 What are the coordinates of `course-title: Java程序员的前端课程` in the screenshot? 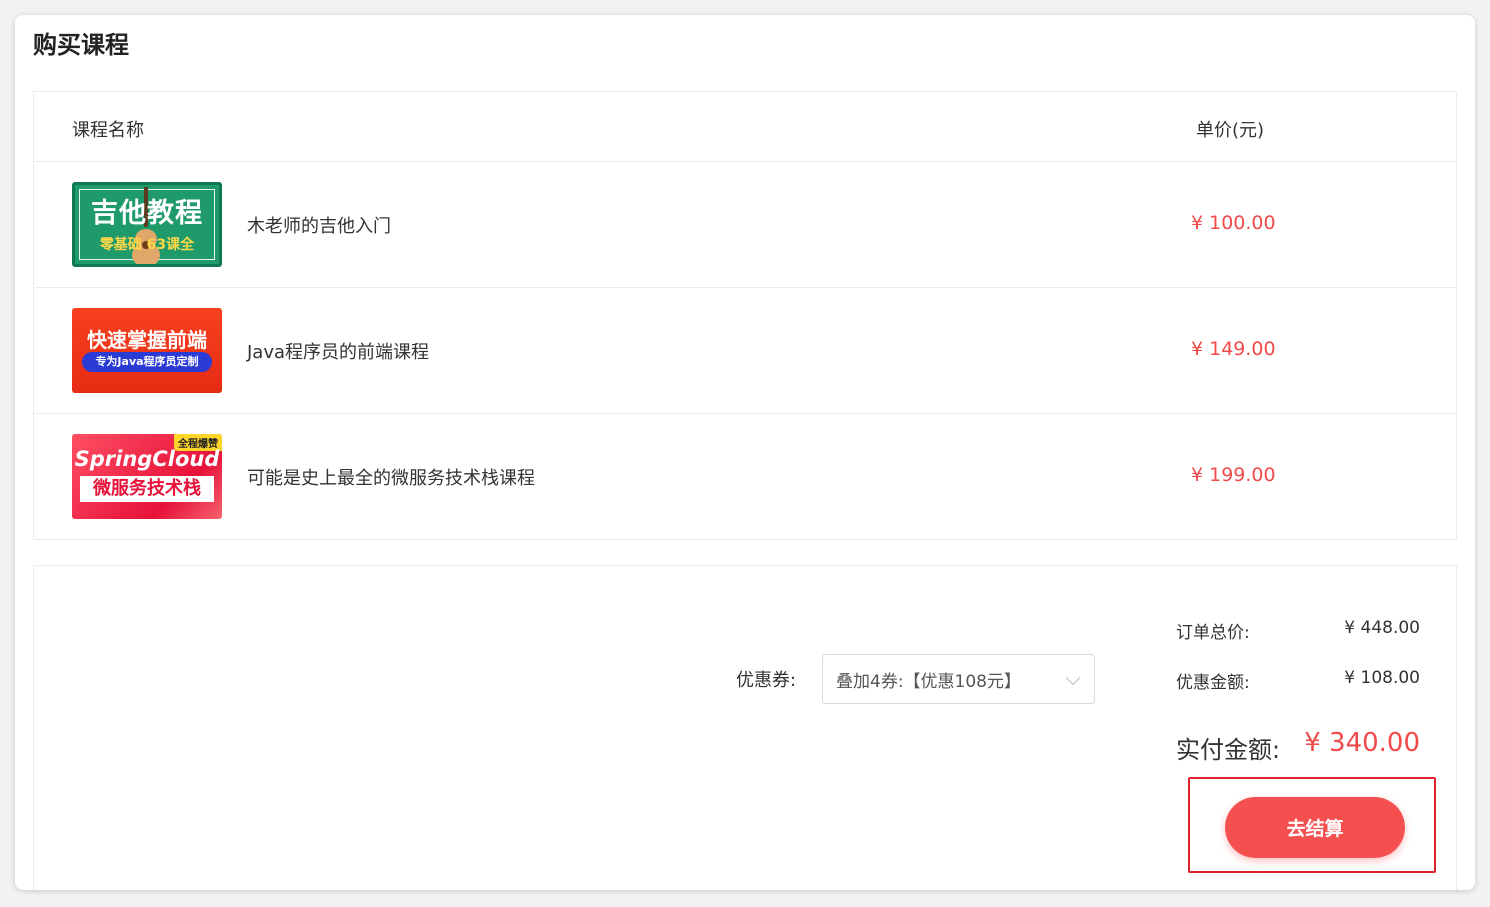 It's located at (338, 351).